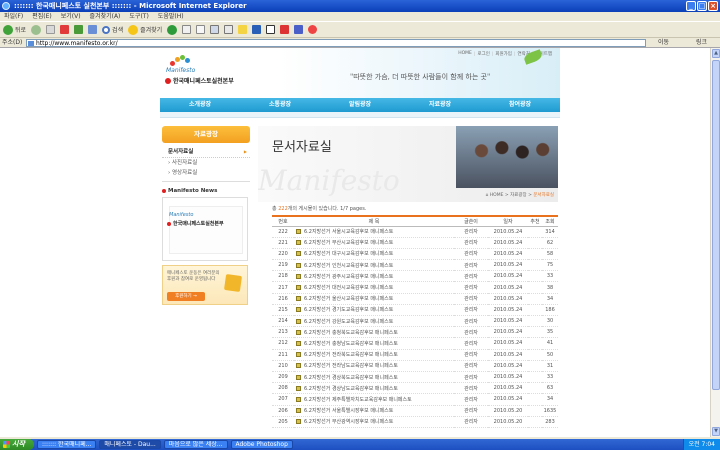 The width and height of the screenshot is (720, 450). I want to click on table-row: 219 6.2지방선거 인천시교육감후보 매니페스토 관리자 2010.05.24 75, so click(415, 265).